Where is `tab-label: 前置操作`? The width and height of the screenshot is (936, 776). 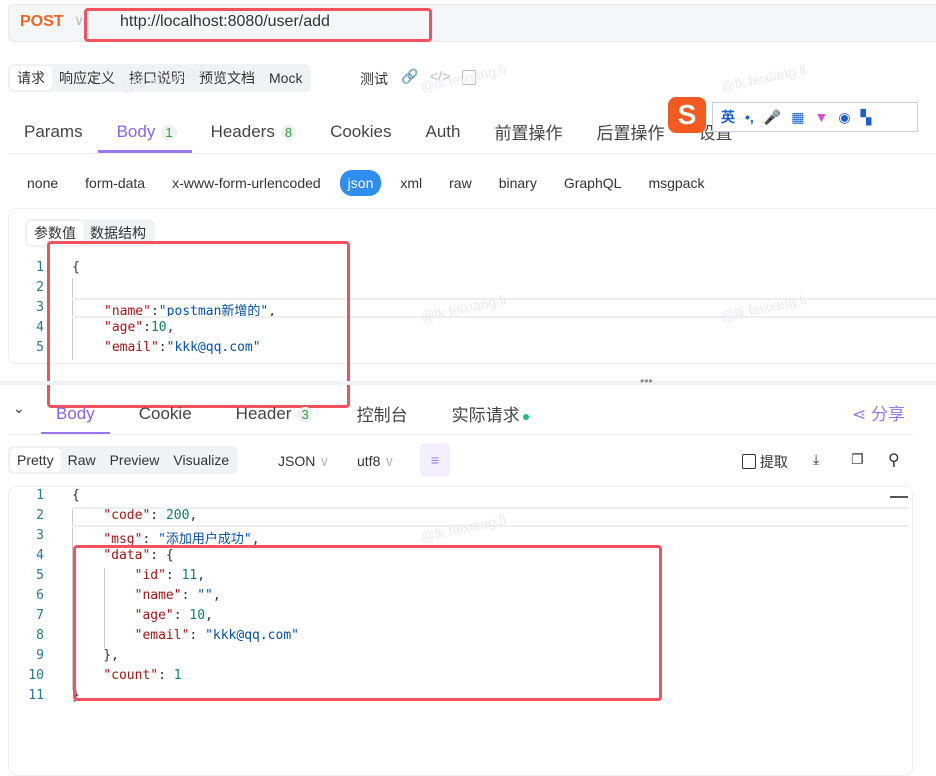
tab-label: 前置操作 is located at coordinates (528, 133).